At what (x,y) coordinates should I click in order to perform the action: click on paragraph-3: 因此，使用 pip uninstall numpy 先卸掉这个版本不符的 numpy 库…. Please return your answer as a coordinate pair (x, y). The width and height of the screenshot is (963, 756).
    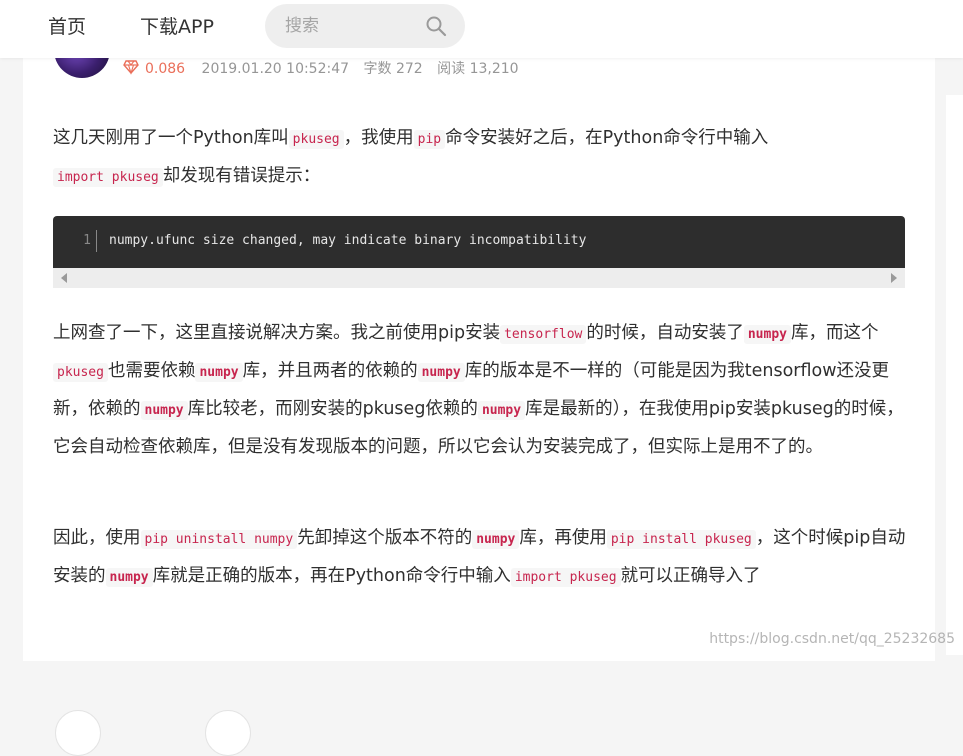
    Looking at the image, I should click on (480, 558).